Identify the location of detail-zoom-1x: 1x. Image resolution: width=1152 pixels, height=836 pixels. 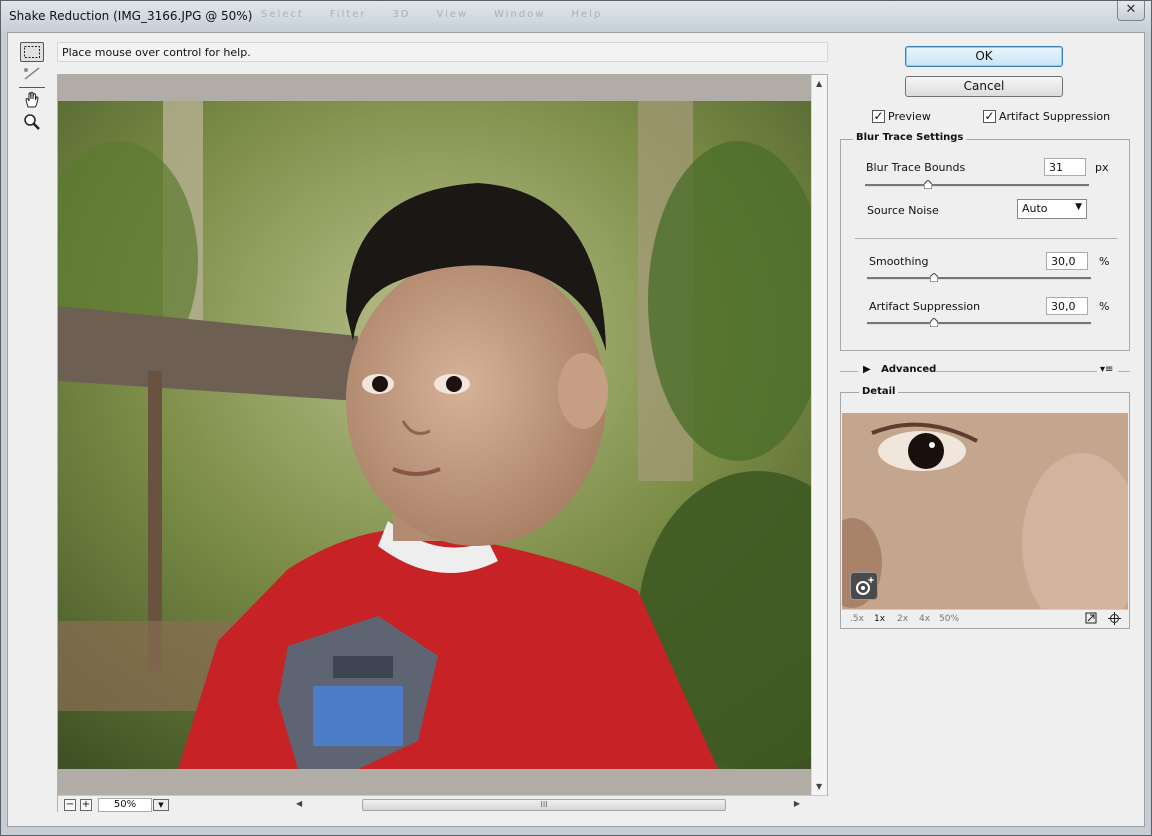
(879, 619).